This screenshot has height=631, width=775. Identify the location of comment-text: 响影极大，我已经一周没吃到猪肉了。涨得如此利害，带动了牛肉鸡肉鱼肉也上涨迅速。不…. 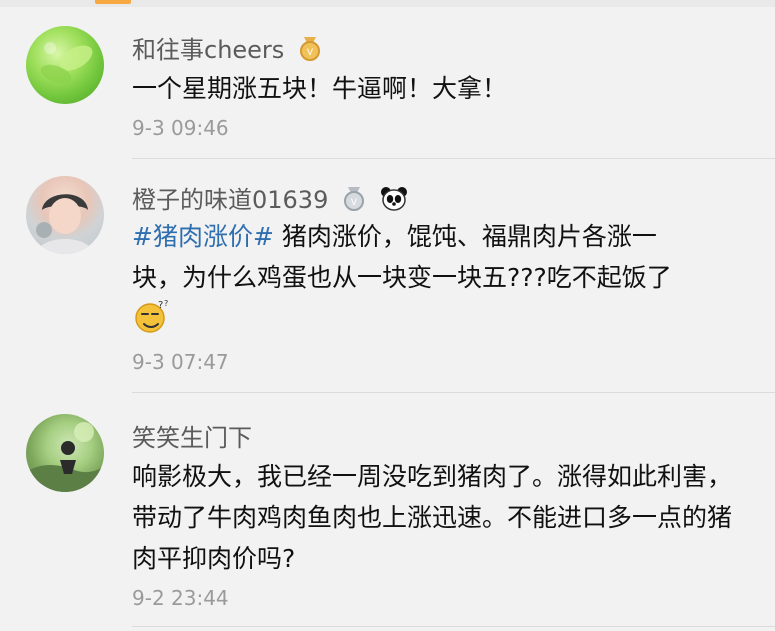
(432, 517).